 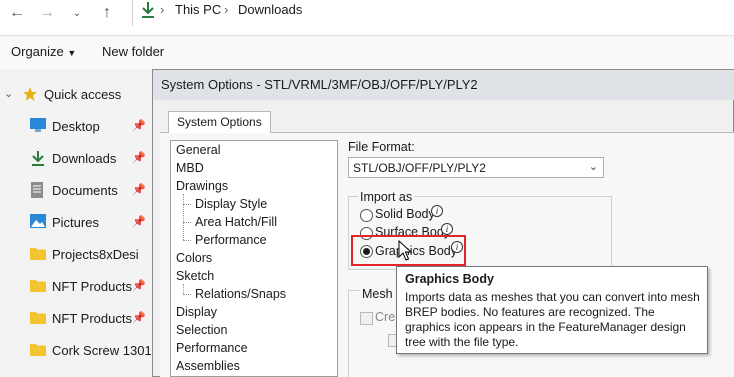 What do you see at coordinates (198, 150) in the screenshot?
I see `option-general: General` at bounding box center [198, 150].